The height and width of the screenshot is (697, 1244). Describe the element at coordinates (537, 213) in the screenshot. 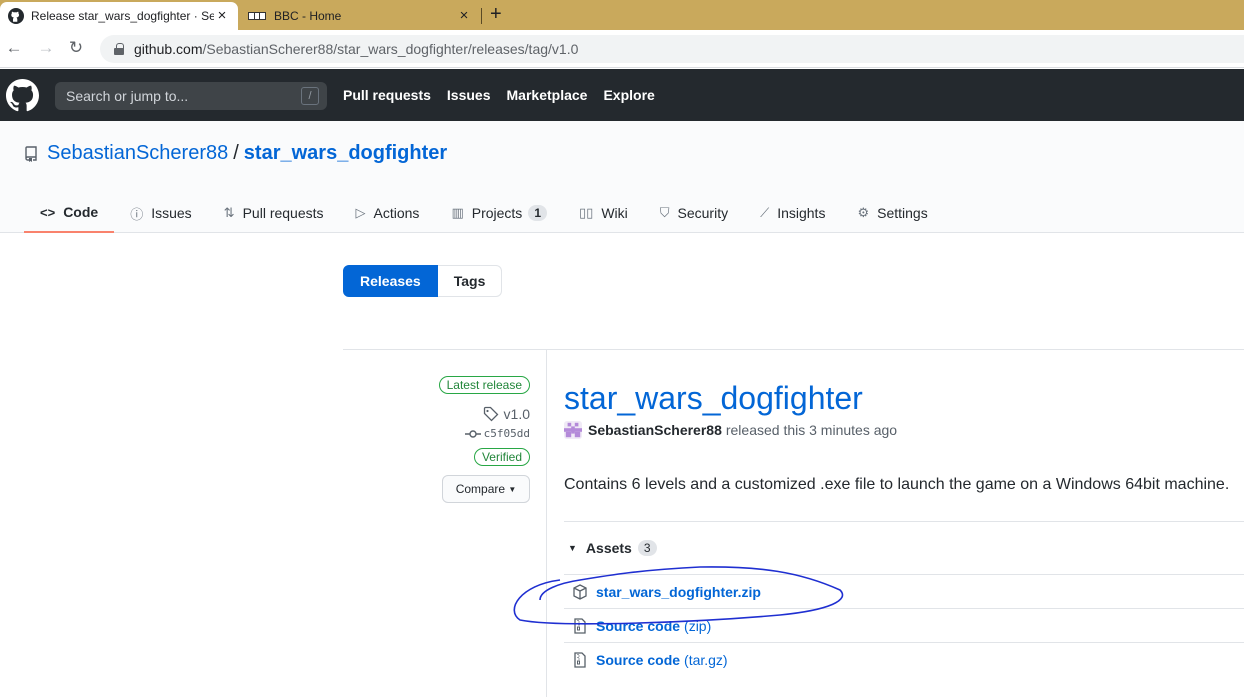

I see `projects-counter: 1` at that location.